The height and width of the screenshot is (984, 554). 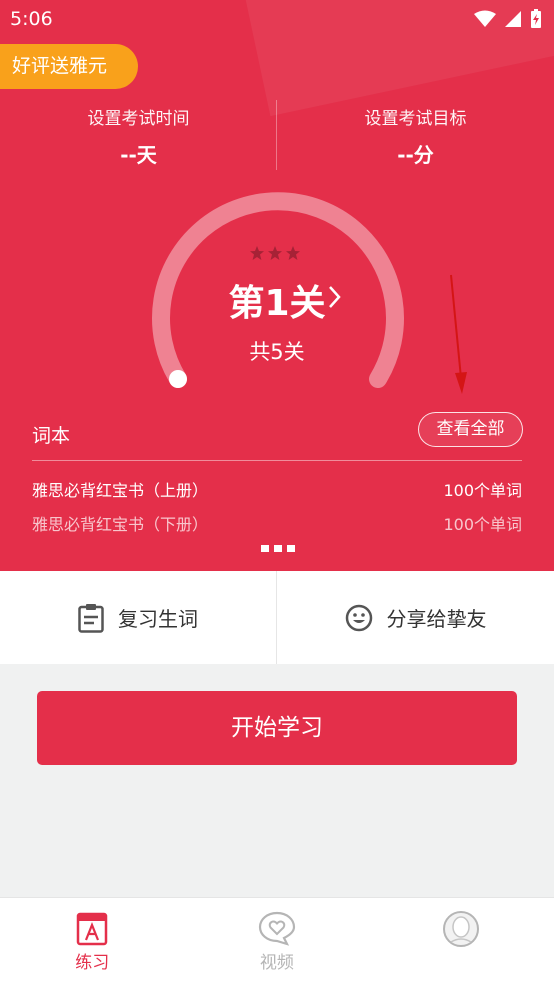 I want to click on wordbook-divider, so click(x=277, y=460).